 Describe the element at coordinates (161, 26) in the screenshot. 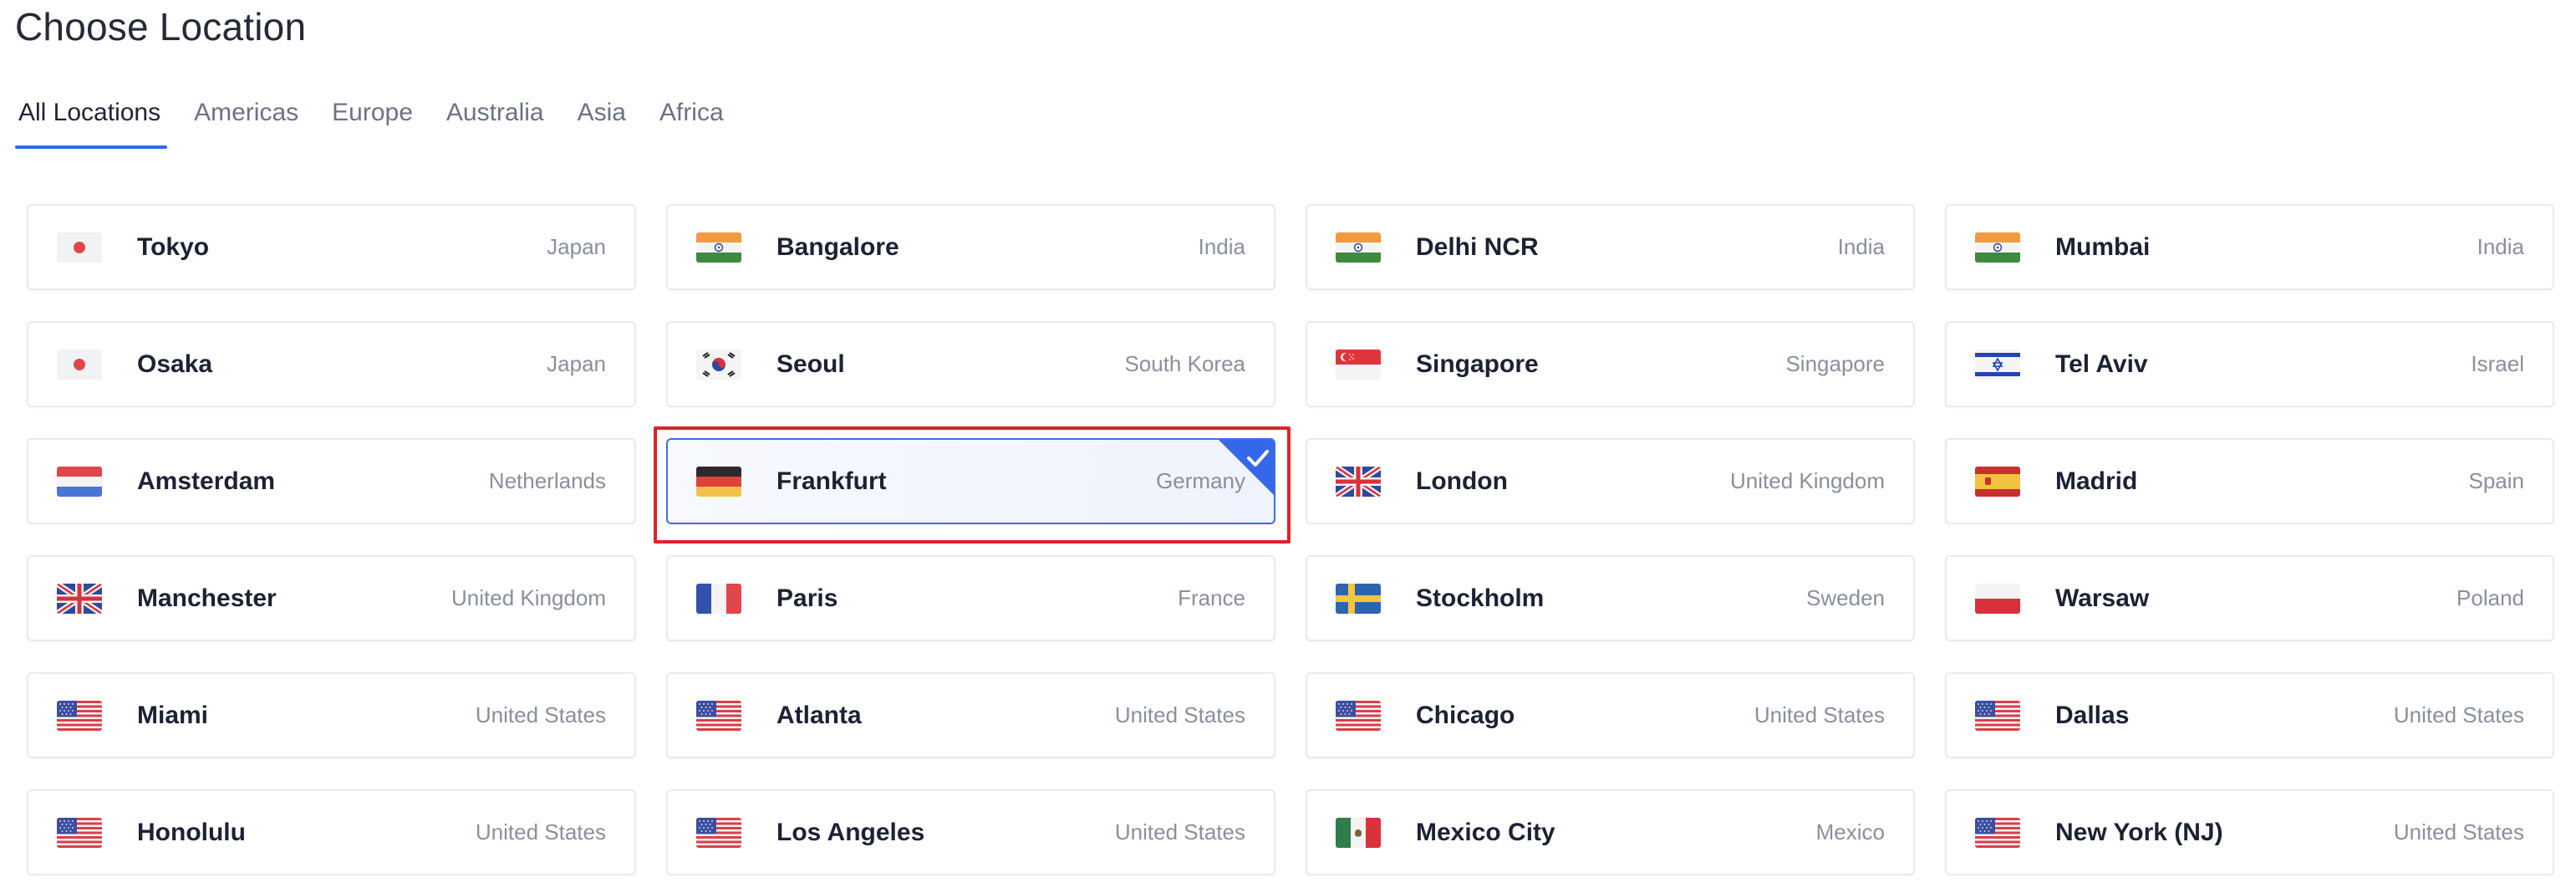

I see `page-title: Choose Location` at that location.